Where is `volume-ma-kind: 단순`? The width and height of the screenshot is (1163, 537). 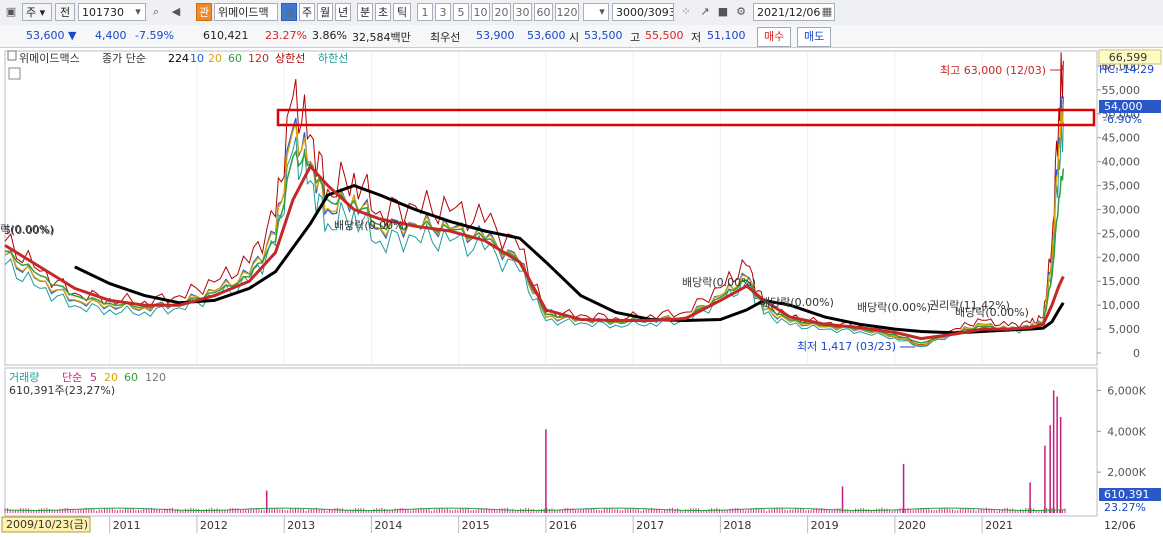 volume-ma-kind: 단순 is located at coordinates (72, 377).